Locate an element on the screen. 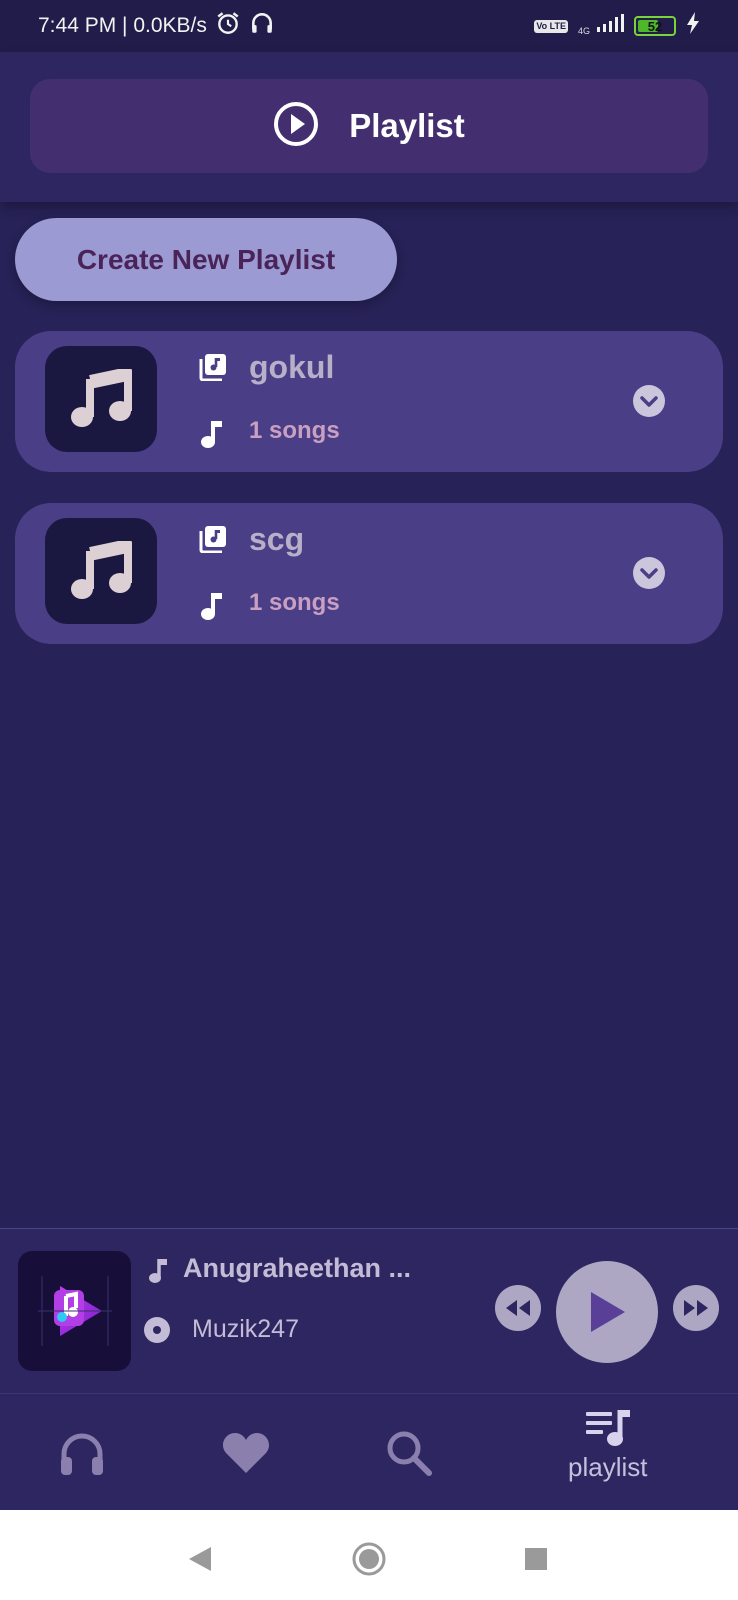 This screenshot has width=738, height=1600. status-right: Vo LTE 4G 52 is located at coordinates (617, 26).